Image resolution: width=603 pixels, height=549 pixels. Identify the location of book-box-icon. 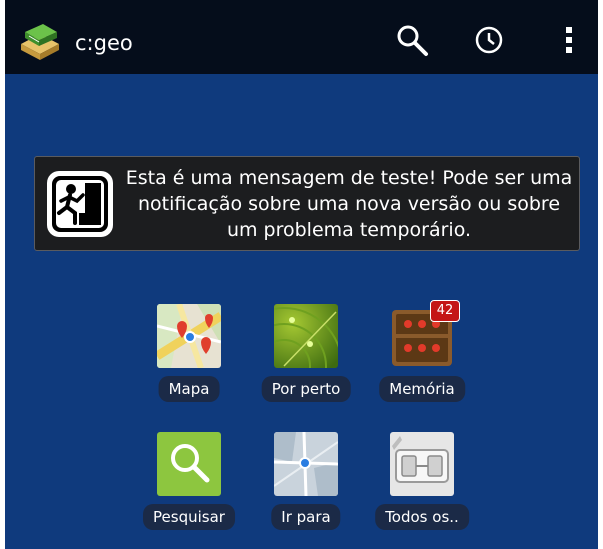
(40, 42).